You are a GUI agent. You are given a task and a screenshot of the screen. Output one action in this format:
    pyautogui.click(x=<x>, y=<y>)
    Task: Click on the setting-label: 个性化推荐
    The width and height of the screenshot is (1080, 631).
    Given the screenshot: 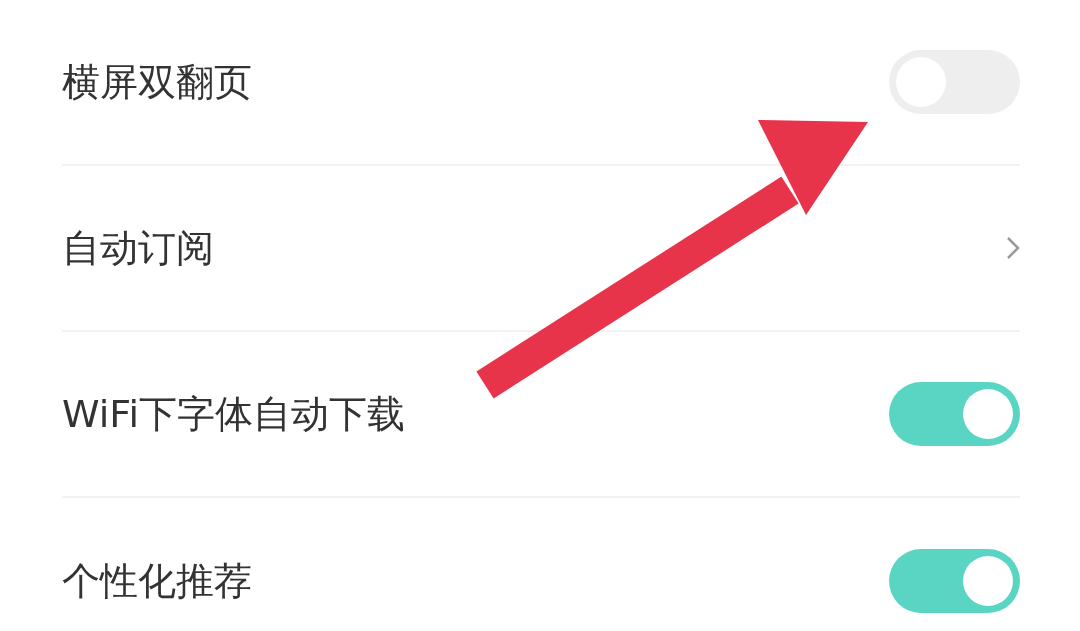 What is the action you would take?
    pyautogui.click(x=157, y=581)
    